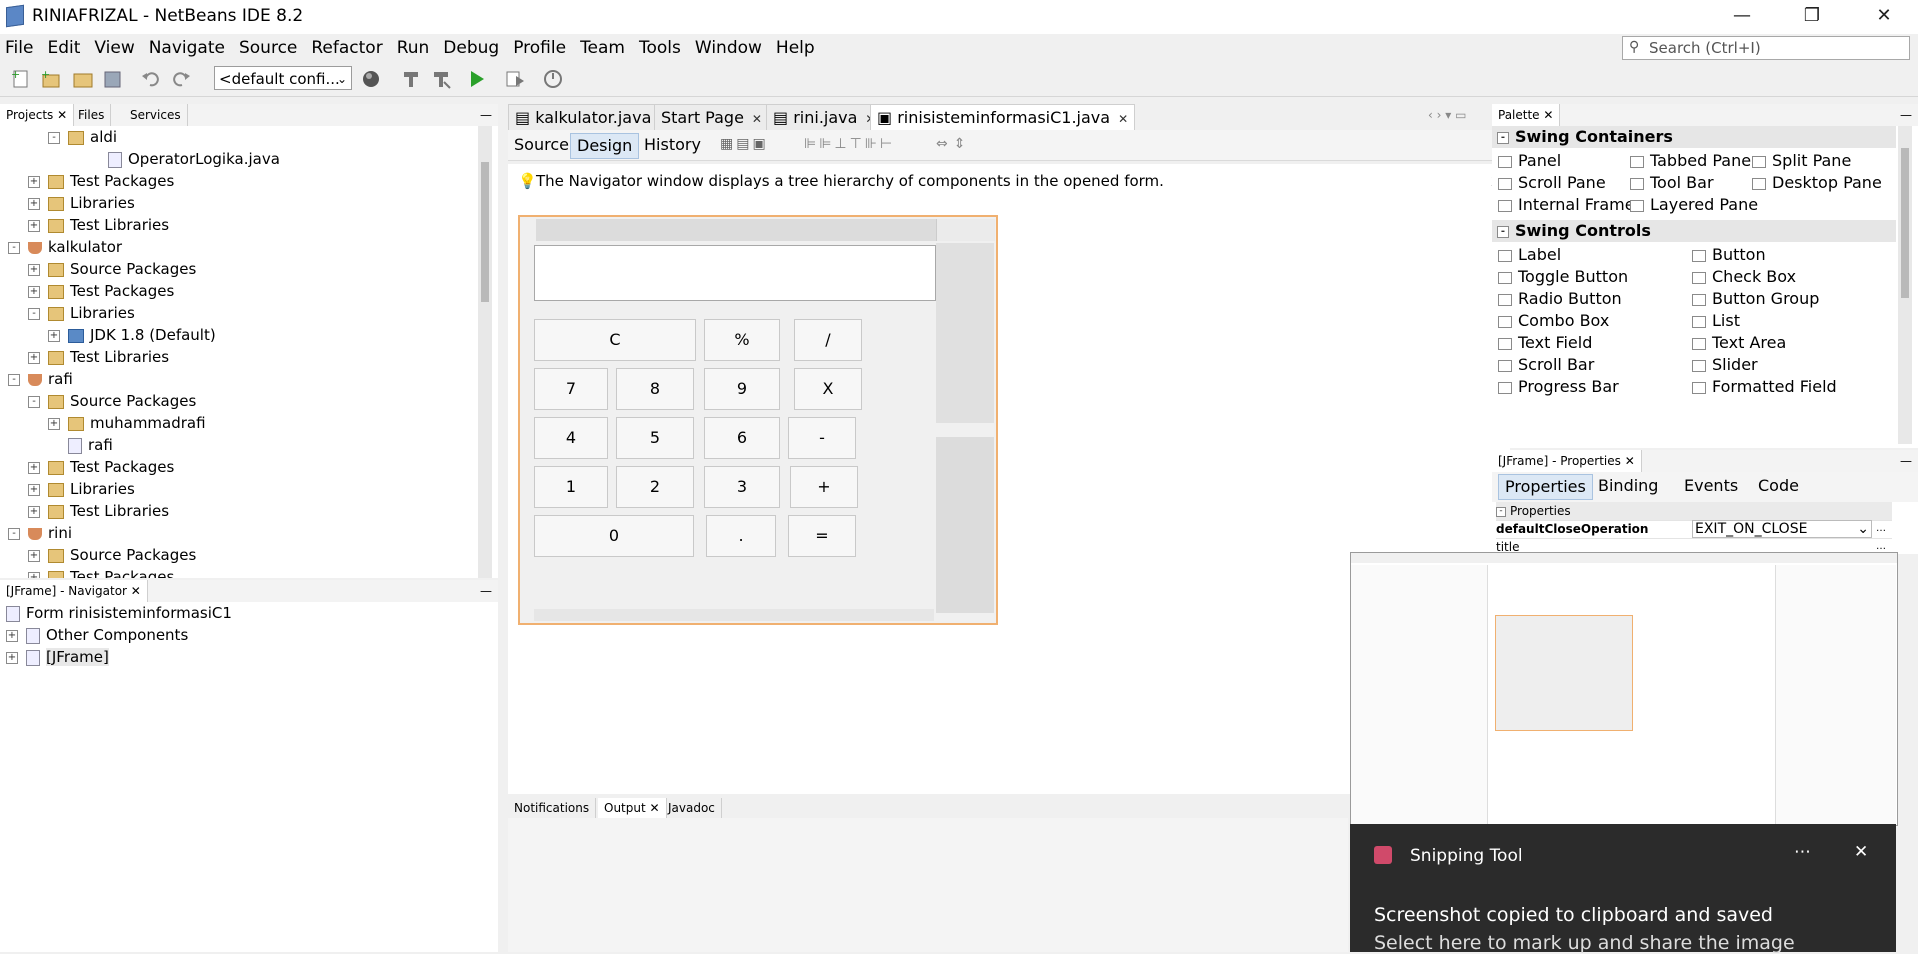  What do you see at coordinates (552, 808) in the screenshot?
I see `tab-notifications: Notifications` at bounding box center [552, 808].